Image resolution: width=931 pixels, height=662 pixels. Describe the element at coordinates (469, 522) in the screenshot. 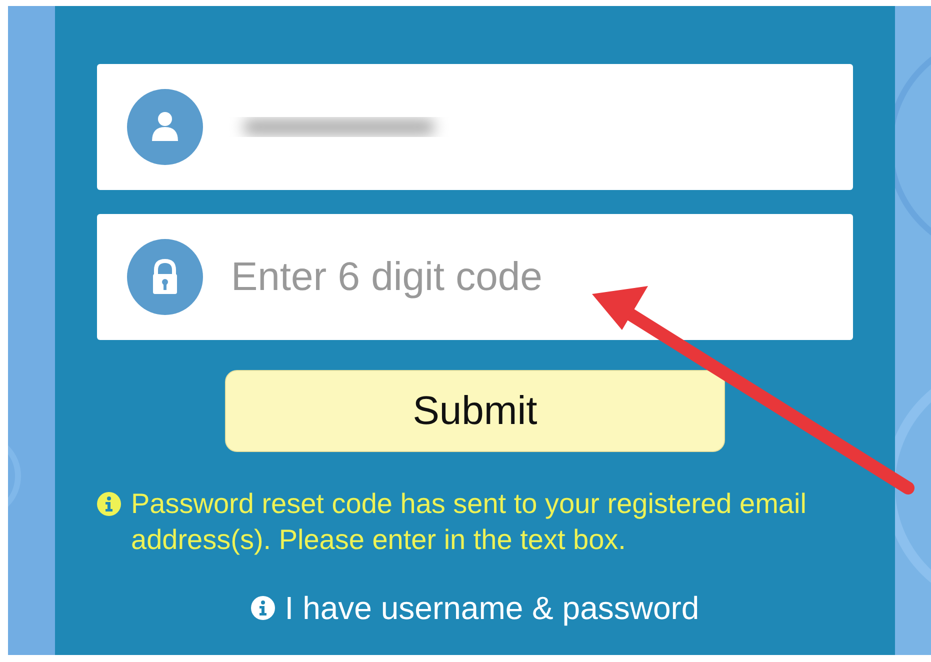

I see `info-message: Password reset code has sent to your registered email address(s). Please enter in the text box.` at that location.